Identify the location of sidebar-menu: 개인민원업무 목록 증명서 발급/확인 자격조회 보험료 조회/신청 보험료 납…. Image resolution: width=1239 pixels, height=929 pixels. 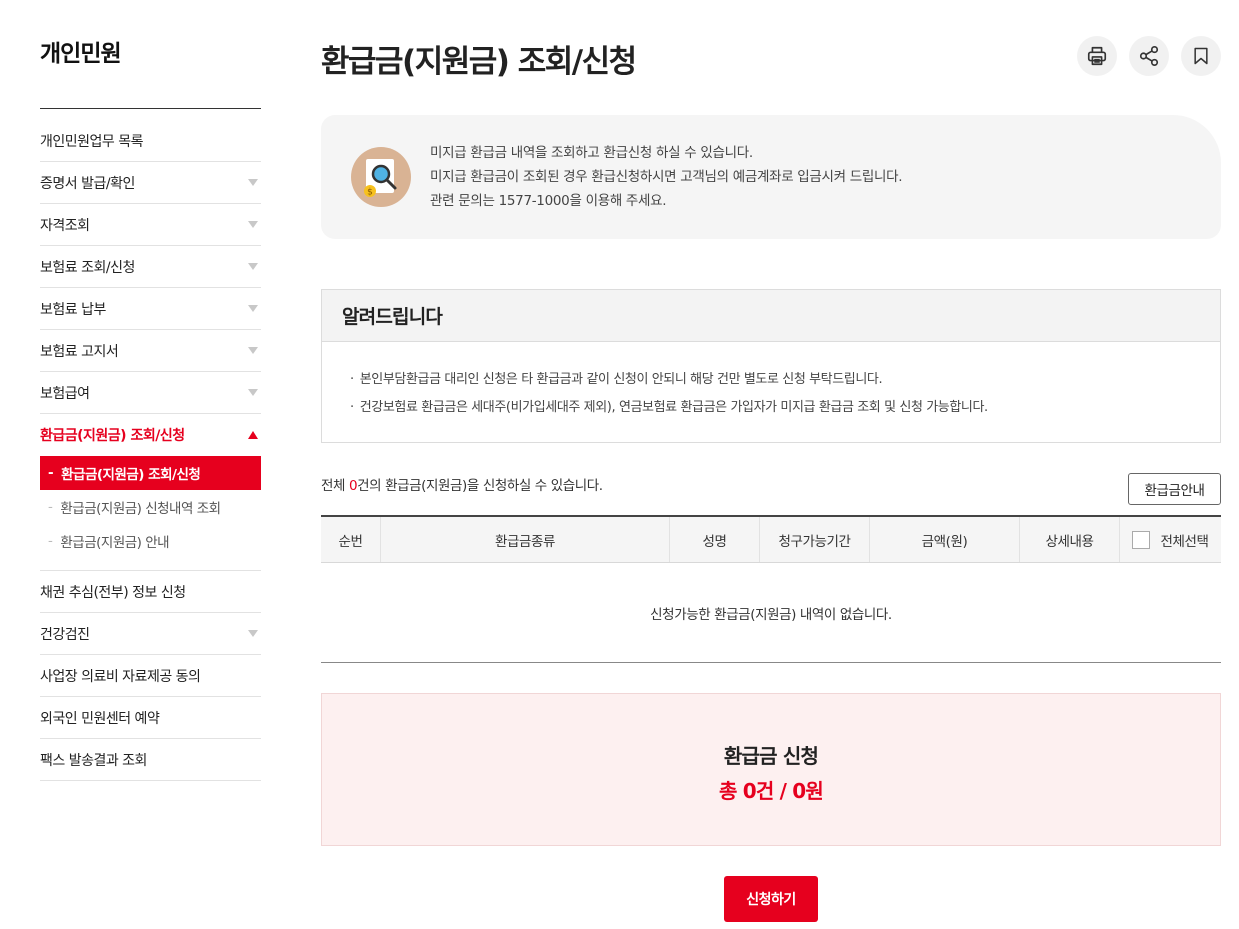
(150, 450).